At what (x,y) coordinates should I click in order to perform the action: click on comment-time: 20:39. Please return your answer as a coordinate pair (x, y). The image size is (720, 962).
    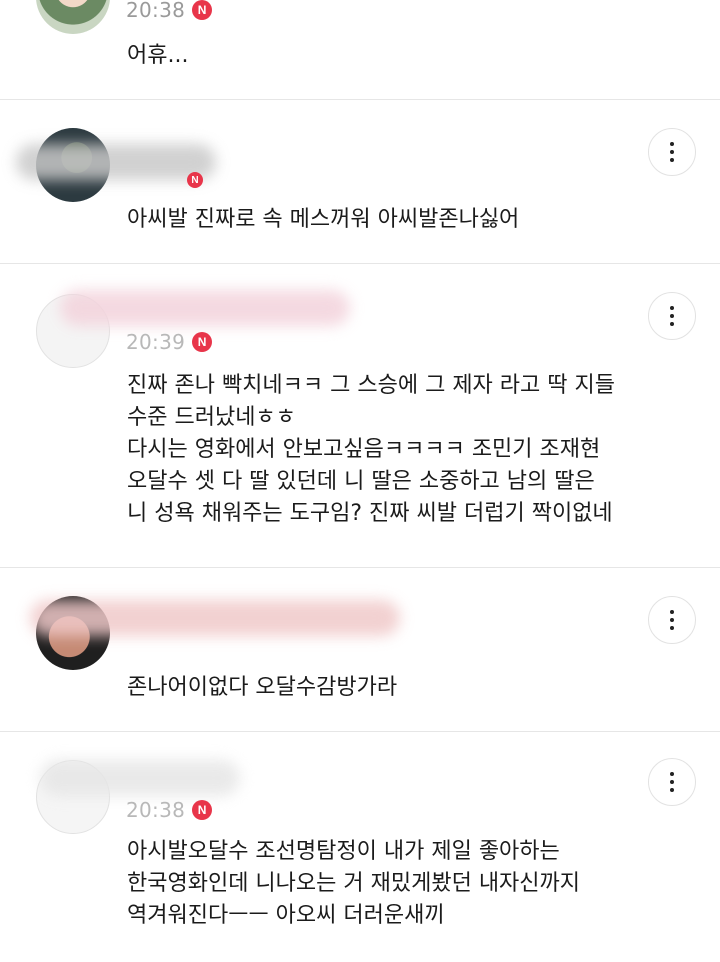
    Looking at the image, I should click on (156, 342).